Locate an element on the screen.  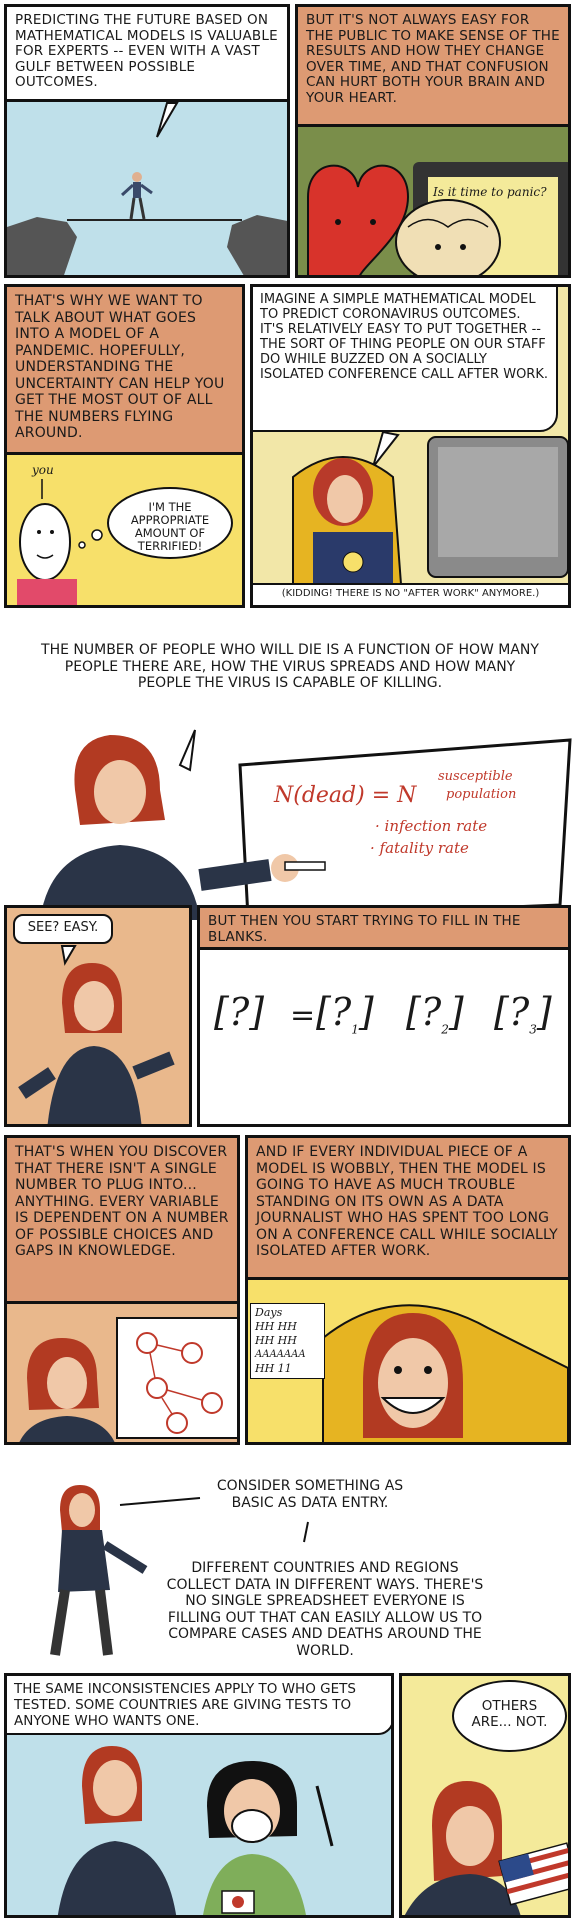
presenter-shrug is located at coordinates (96, 1034).